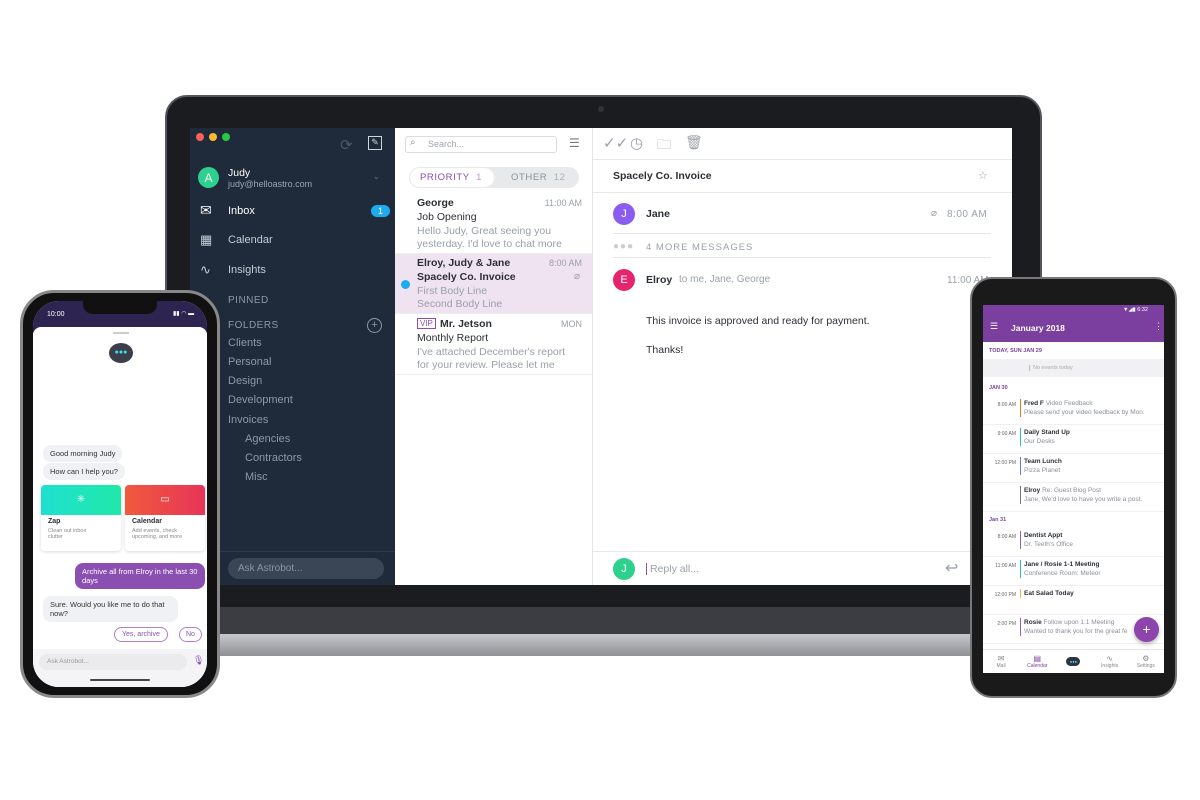 This screenshot has width=1200, height=800. What do you see at coordinates (190, 634) in the screenshot?
I see `no-button: No` at bounding box center [190, 634].